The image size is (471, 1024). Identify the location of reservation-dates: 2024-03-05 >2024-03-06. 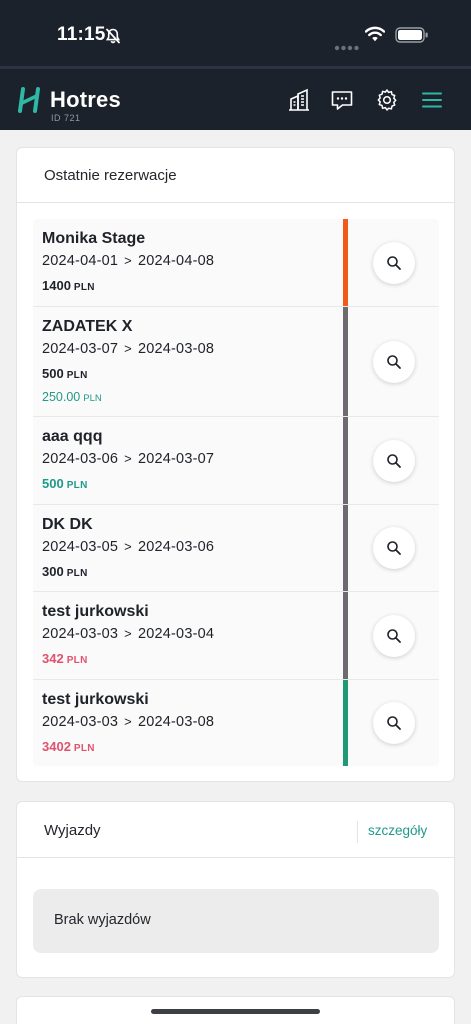
(128, 547).